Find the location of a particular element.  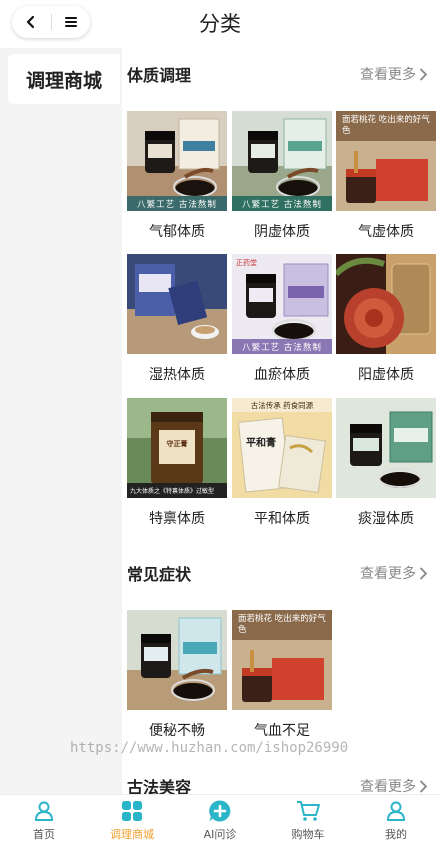

jar-label: 守正膏 is located at coordinates (177, 444).